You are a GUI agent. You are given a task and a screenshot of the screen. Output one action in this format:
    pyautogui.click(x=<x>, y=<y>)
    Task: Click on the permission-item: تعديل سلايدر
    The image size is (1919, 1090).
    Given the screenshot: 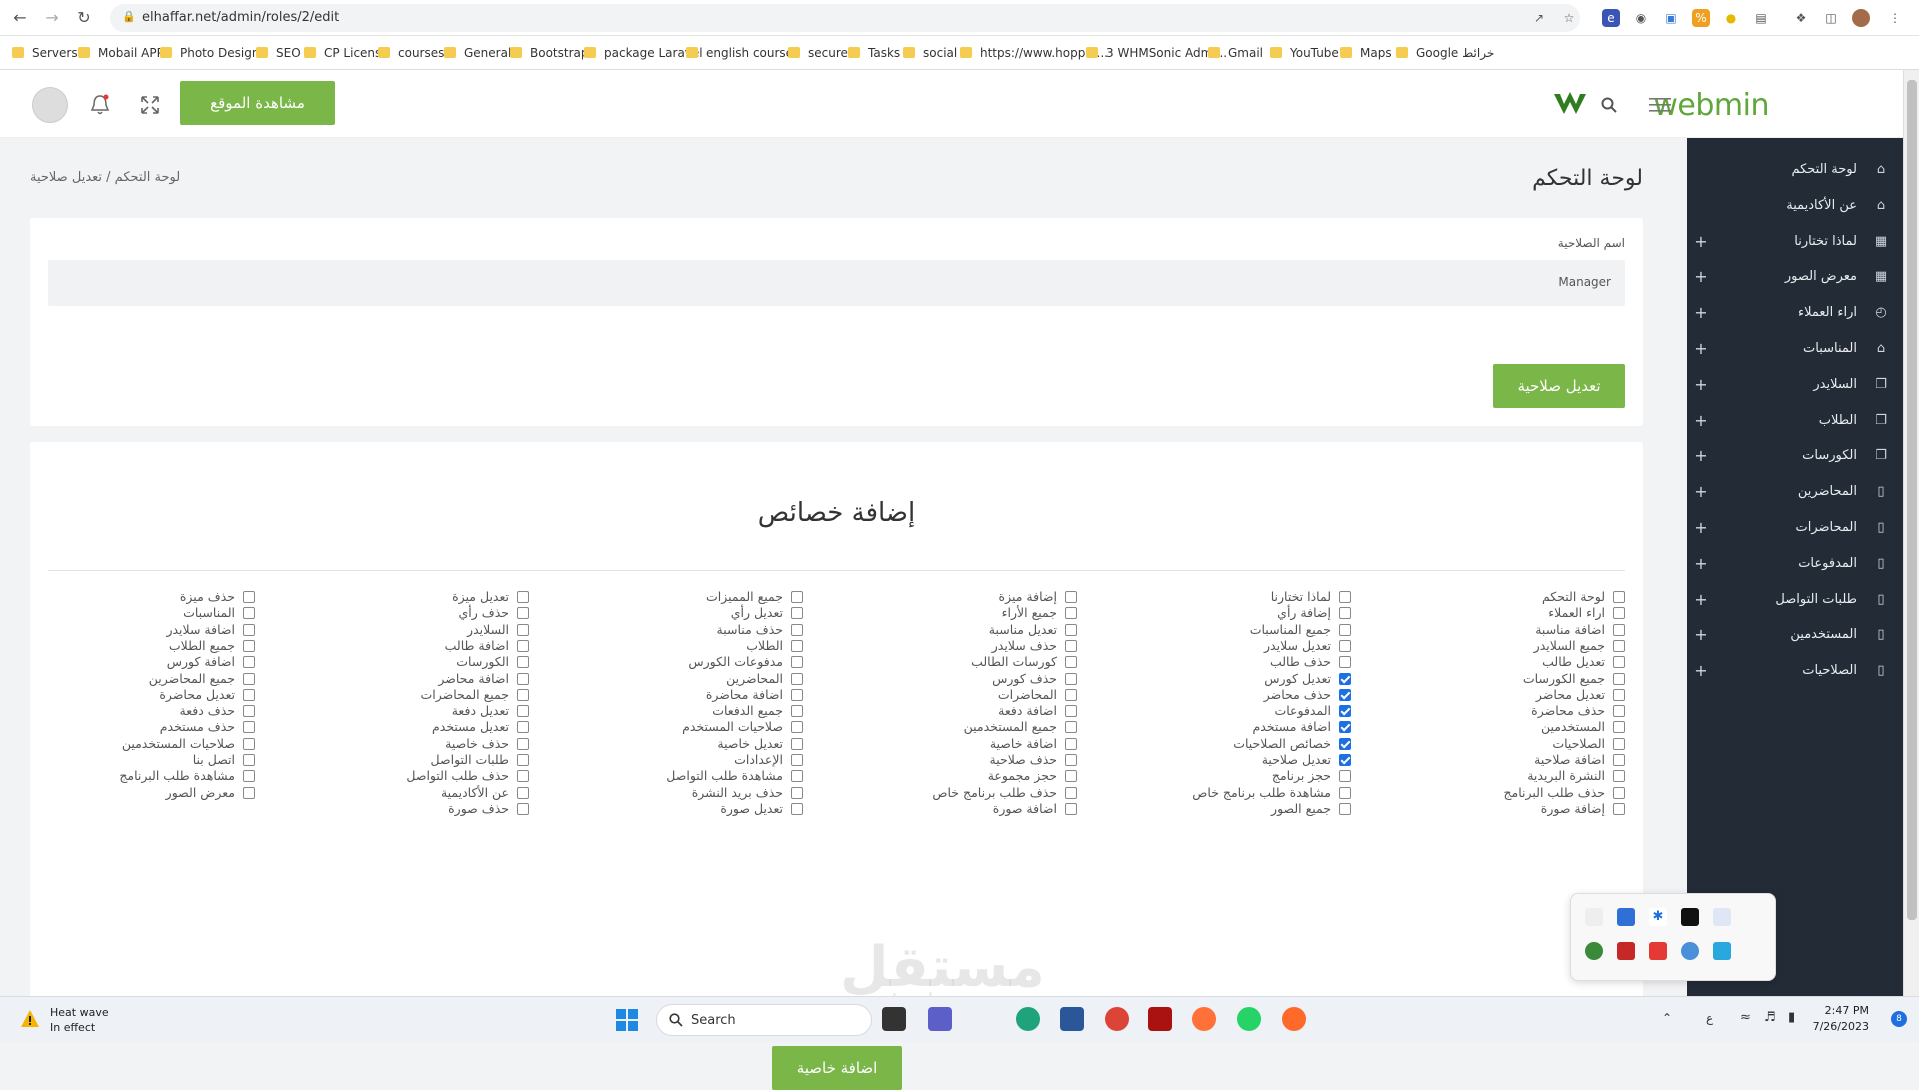 What is the action you would take?
    pyautogui.click(x=1231, y=646)
    